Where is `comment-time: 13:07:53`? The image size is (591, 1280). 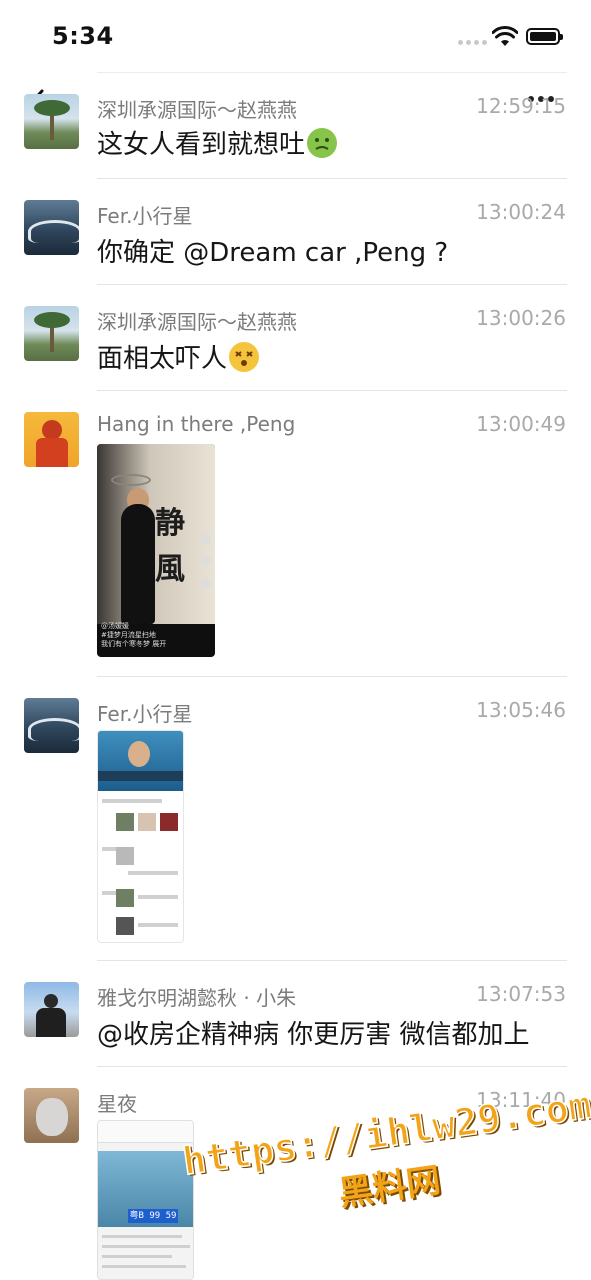 comment-time: 13:07:53 is located at coordinates (521, 994).